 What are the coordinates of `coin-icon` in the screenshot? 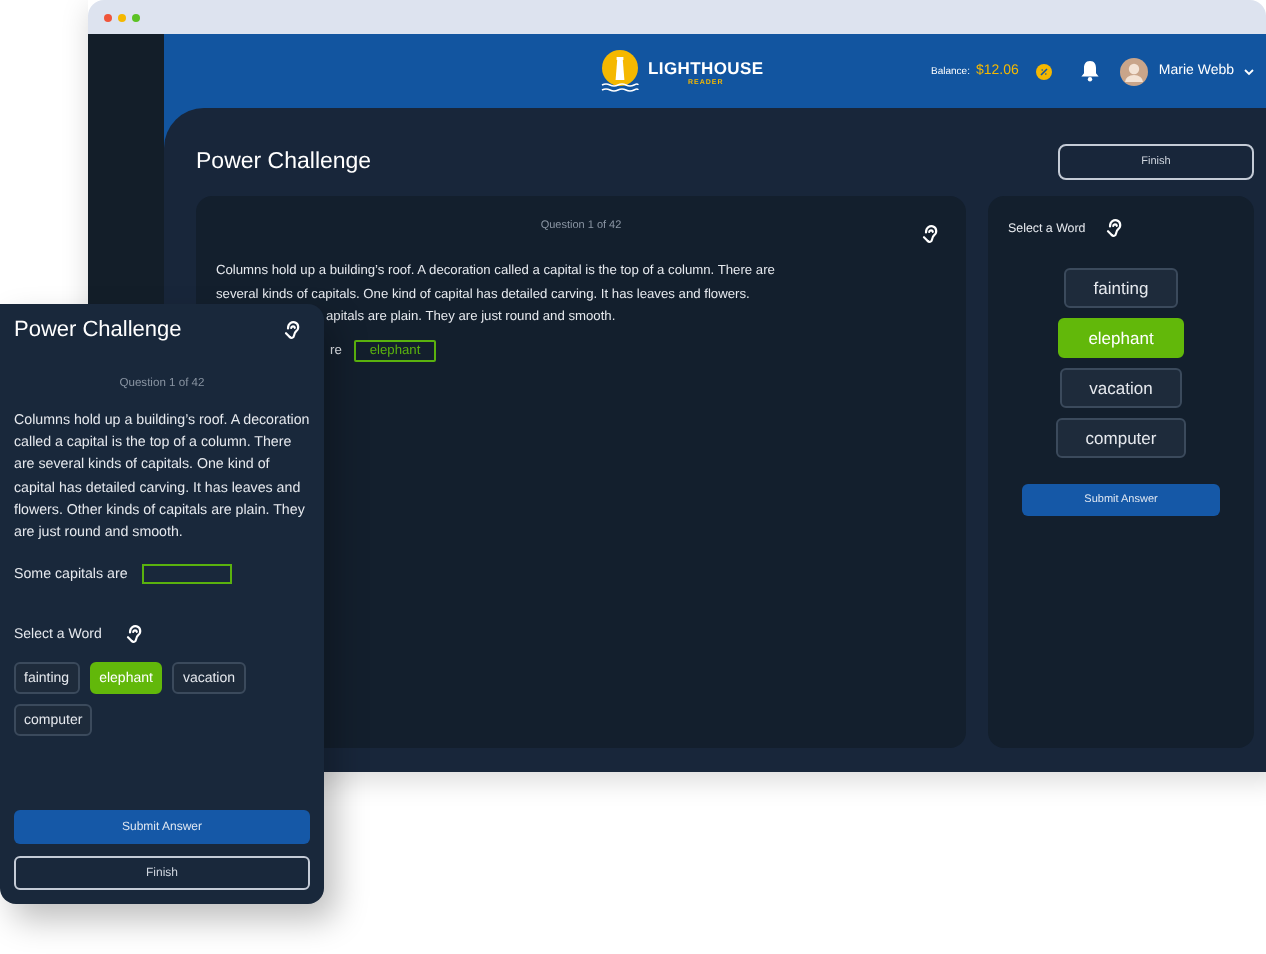 It's located at (1044, 71).